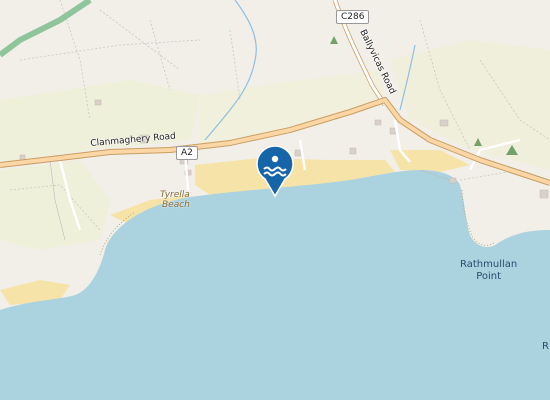 The image size is (550, 400). Describe the element at coordinates (175, 195) in the screenshot. I see `place-label-line: Tyrella` at that location.